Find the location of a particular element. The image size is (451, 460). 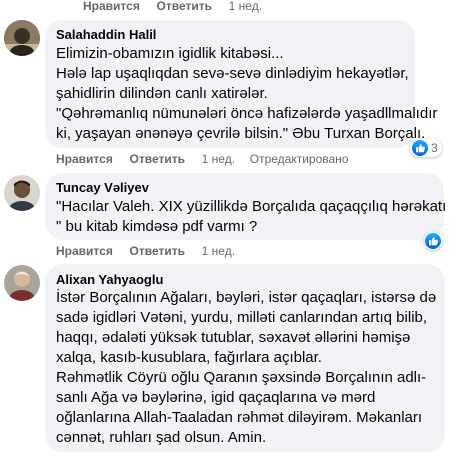

comment-actions: Нравится Ответить 1 нед. is located at coordinates (145, 251).